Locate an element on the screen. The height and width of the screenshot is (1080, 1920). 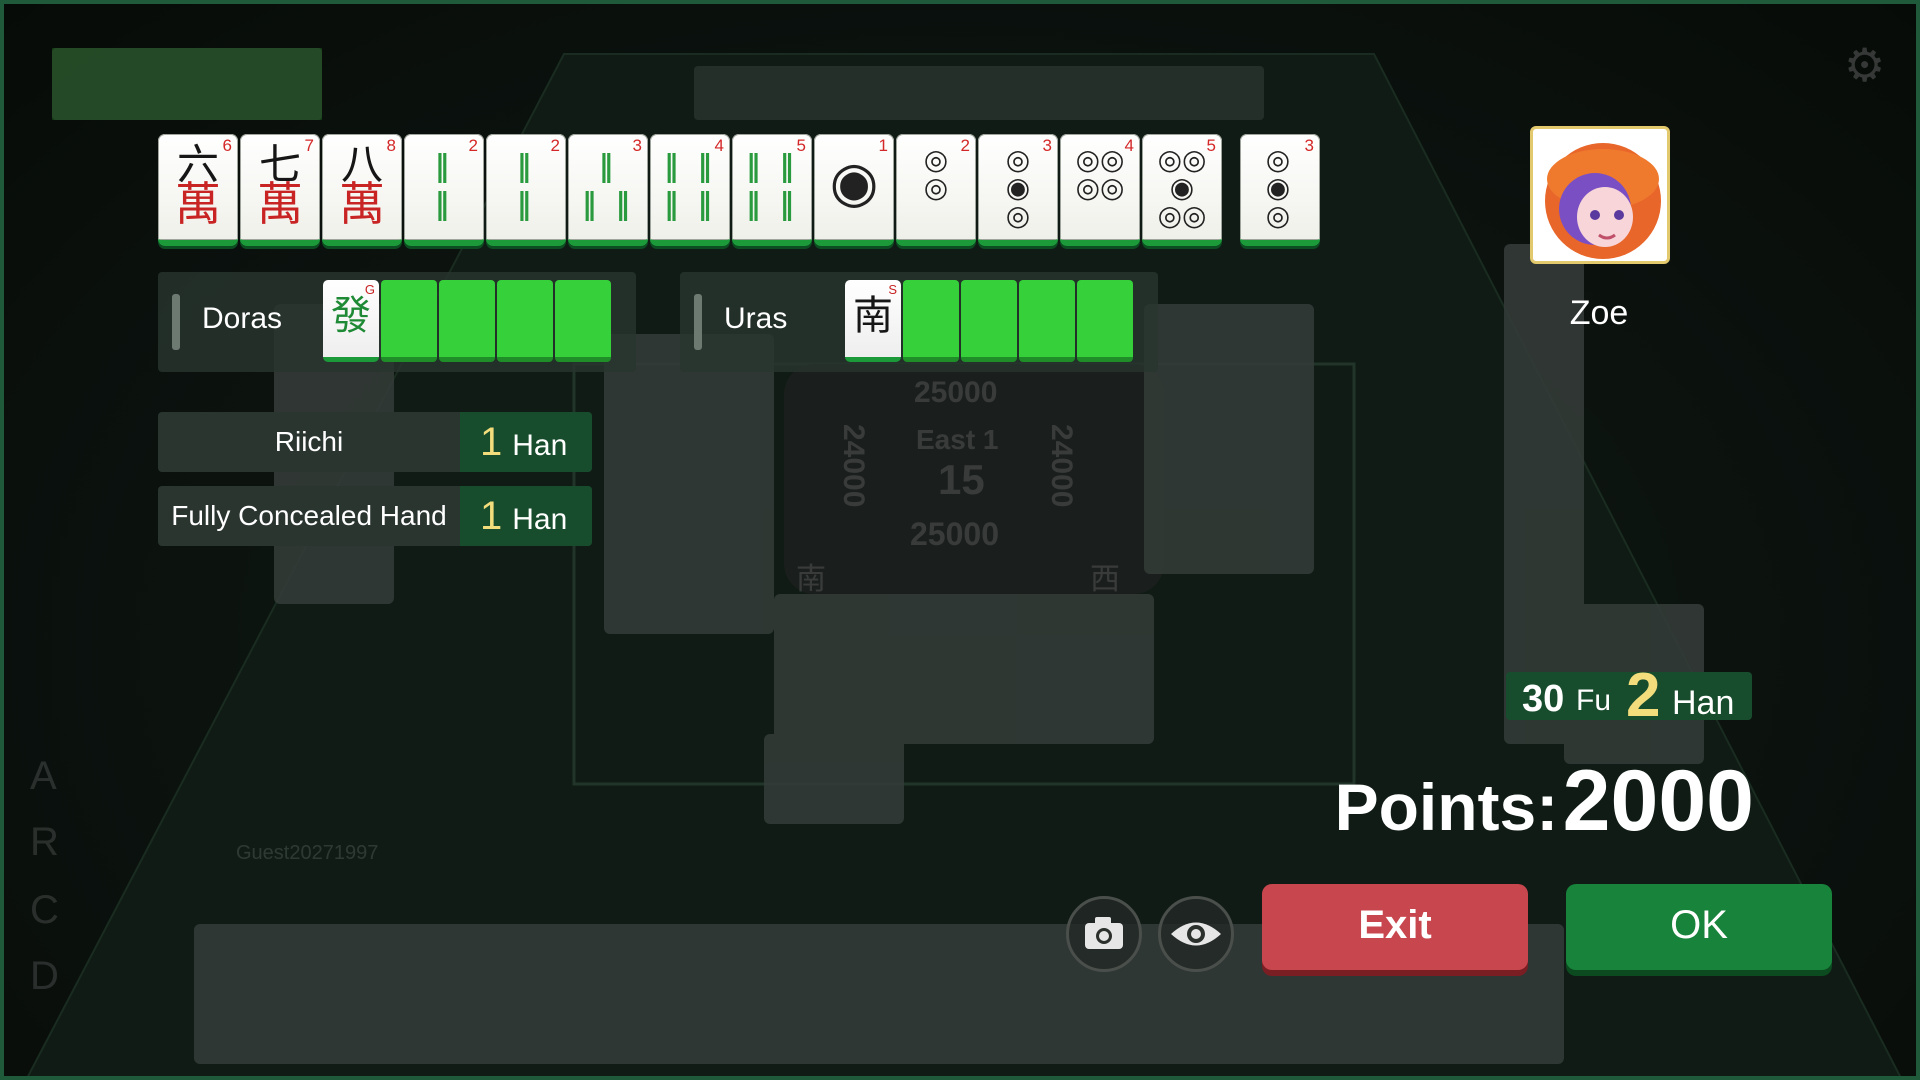
hand-tile: 3 ◎ ◉ ◎ is located at coordinates (1018, 190).